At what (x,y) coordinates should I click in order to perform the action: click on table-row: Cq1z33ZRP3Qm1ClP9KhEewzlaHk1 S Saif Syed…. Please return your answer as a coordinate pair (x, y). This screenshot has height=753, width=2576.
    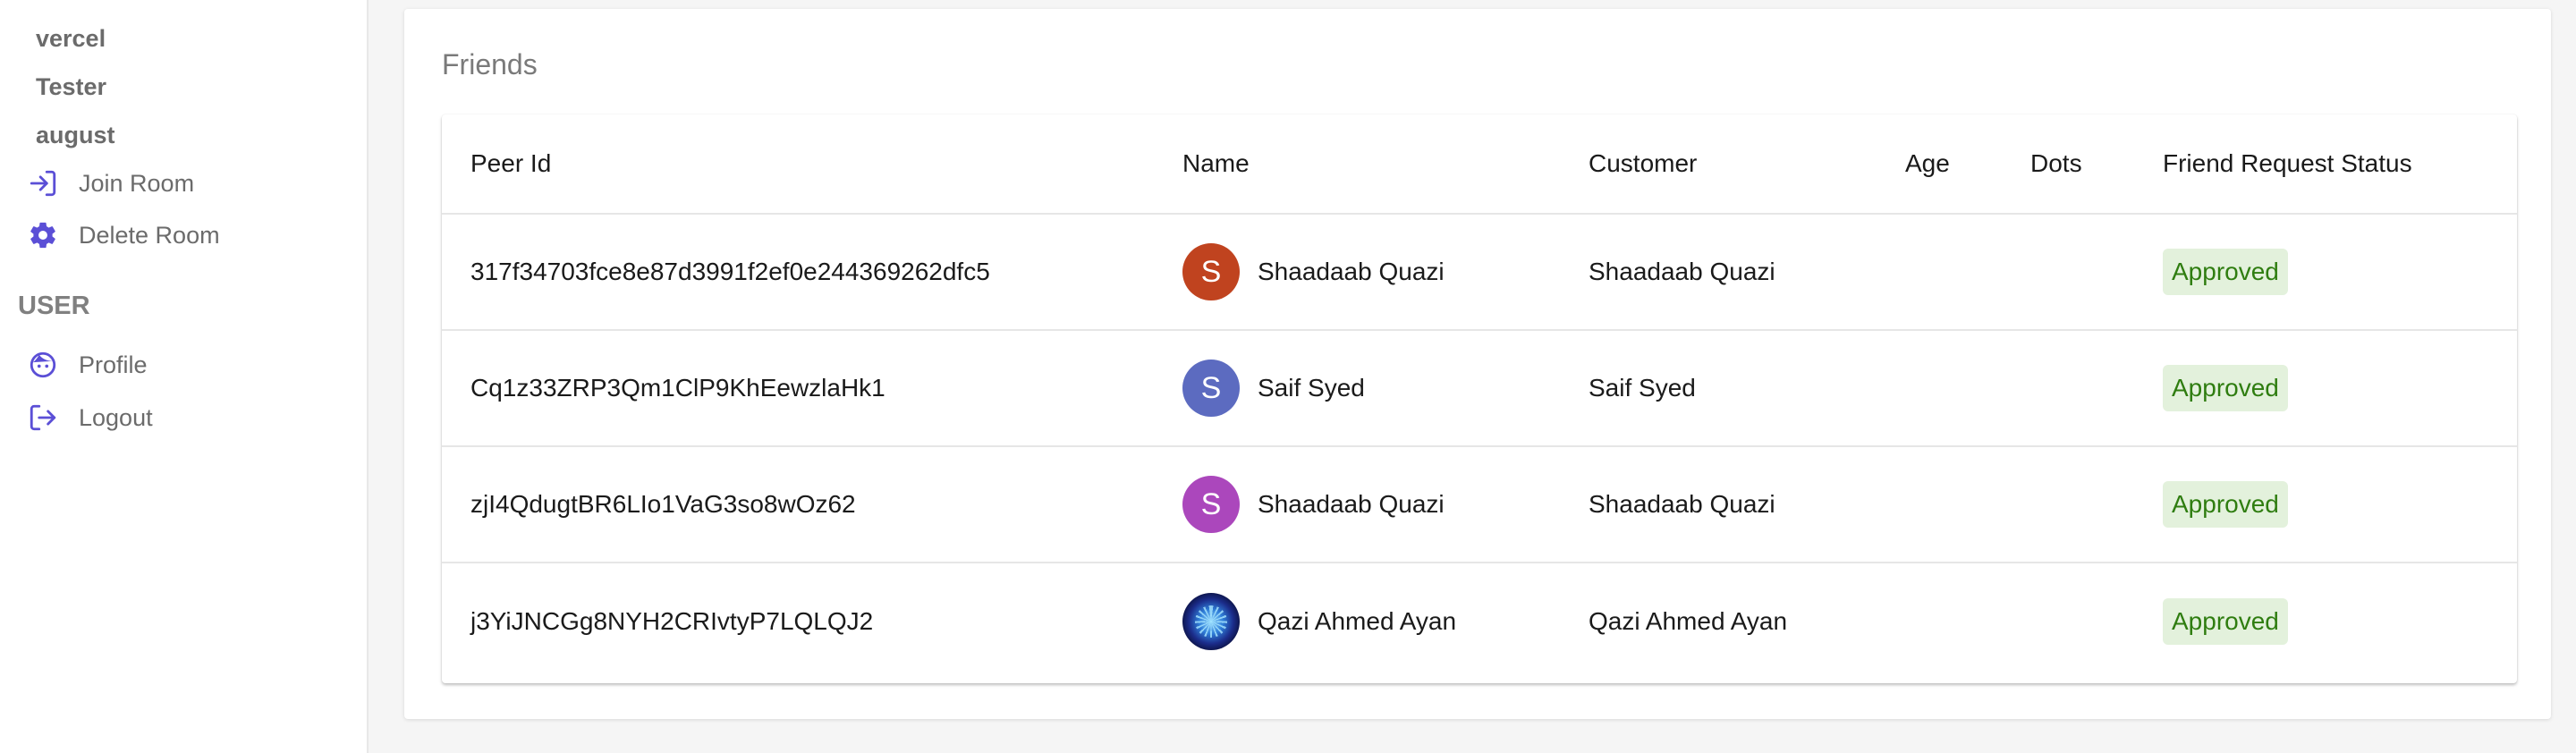
    Looking at the image, I should click on (1479, 389).